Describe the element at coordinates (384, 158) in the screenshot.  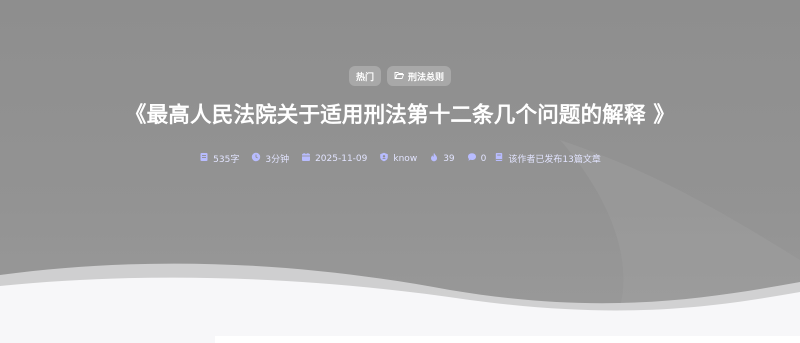
I see `user-shield-icon` at that location.